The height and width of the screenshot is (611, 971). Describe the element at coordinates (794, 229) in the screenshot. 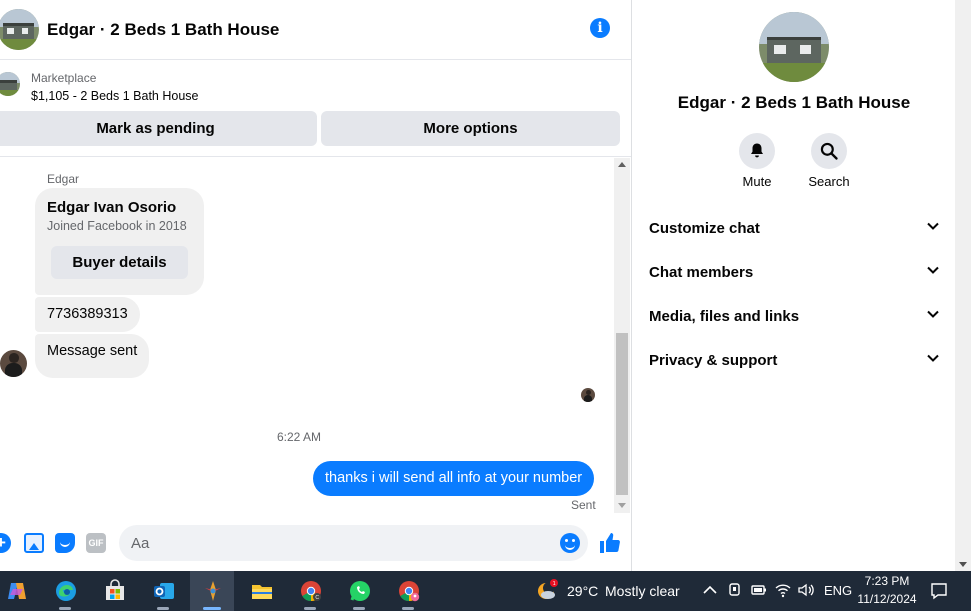

I see `customize-chat-section: Customize chat` at that location.